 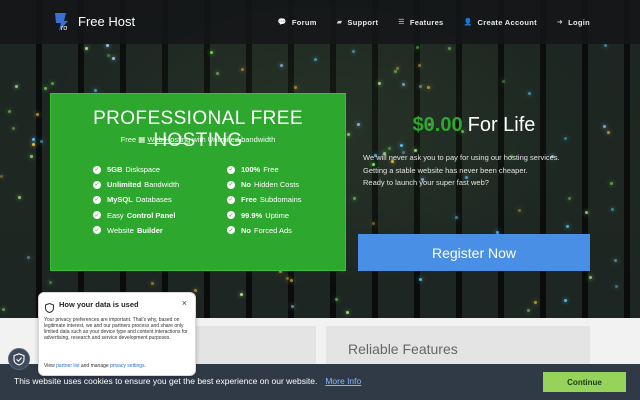 I want to click on nav-login: ➜ Login, so click(x=573, y=22).